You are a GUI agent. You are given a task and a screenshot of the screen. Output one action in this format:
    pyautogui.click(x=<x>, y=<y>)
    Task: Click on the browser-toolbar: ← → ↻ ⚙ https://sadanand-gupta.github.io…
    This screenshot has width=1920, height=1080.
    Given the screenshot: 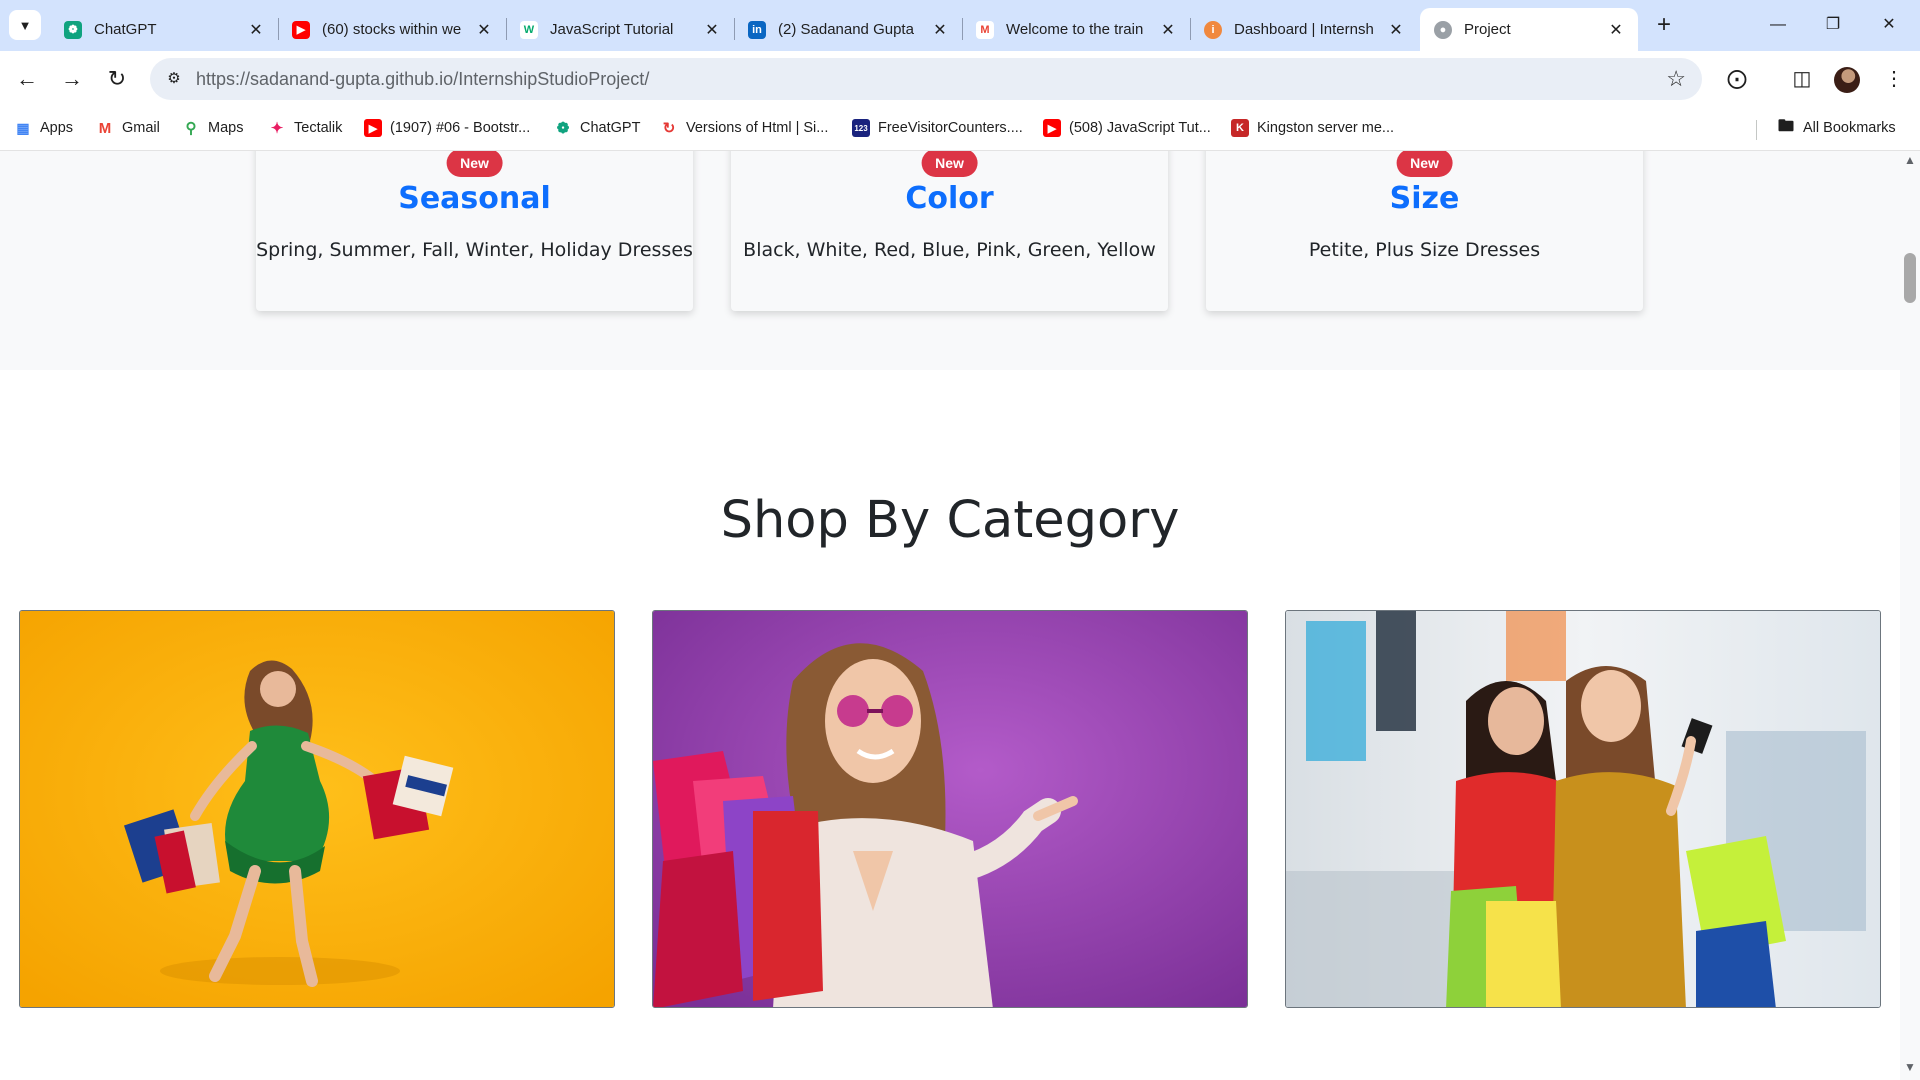 What is the action you would take?
    pyautogui.click(x=960, y=78)
    